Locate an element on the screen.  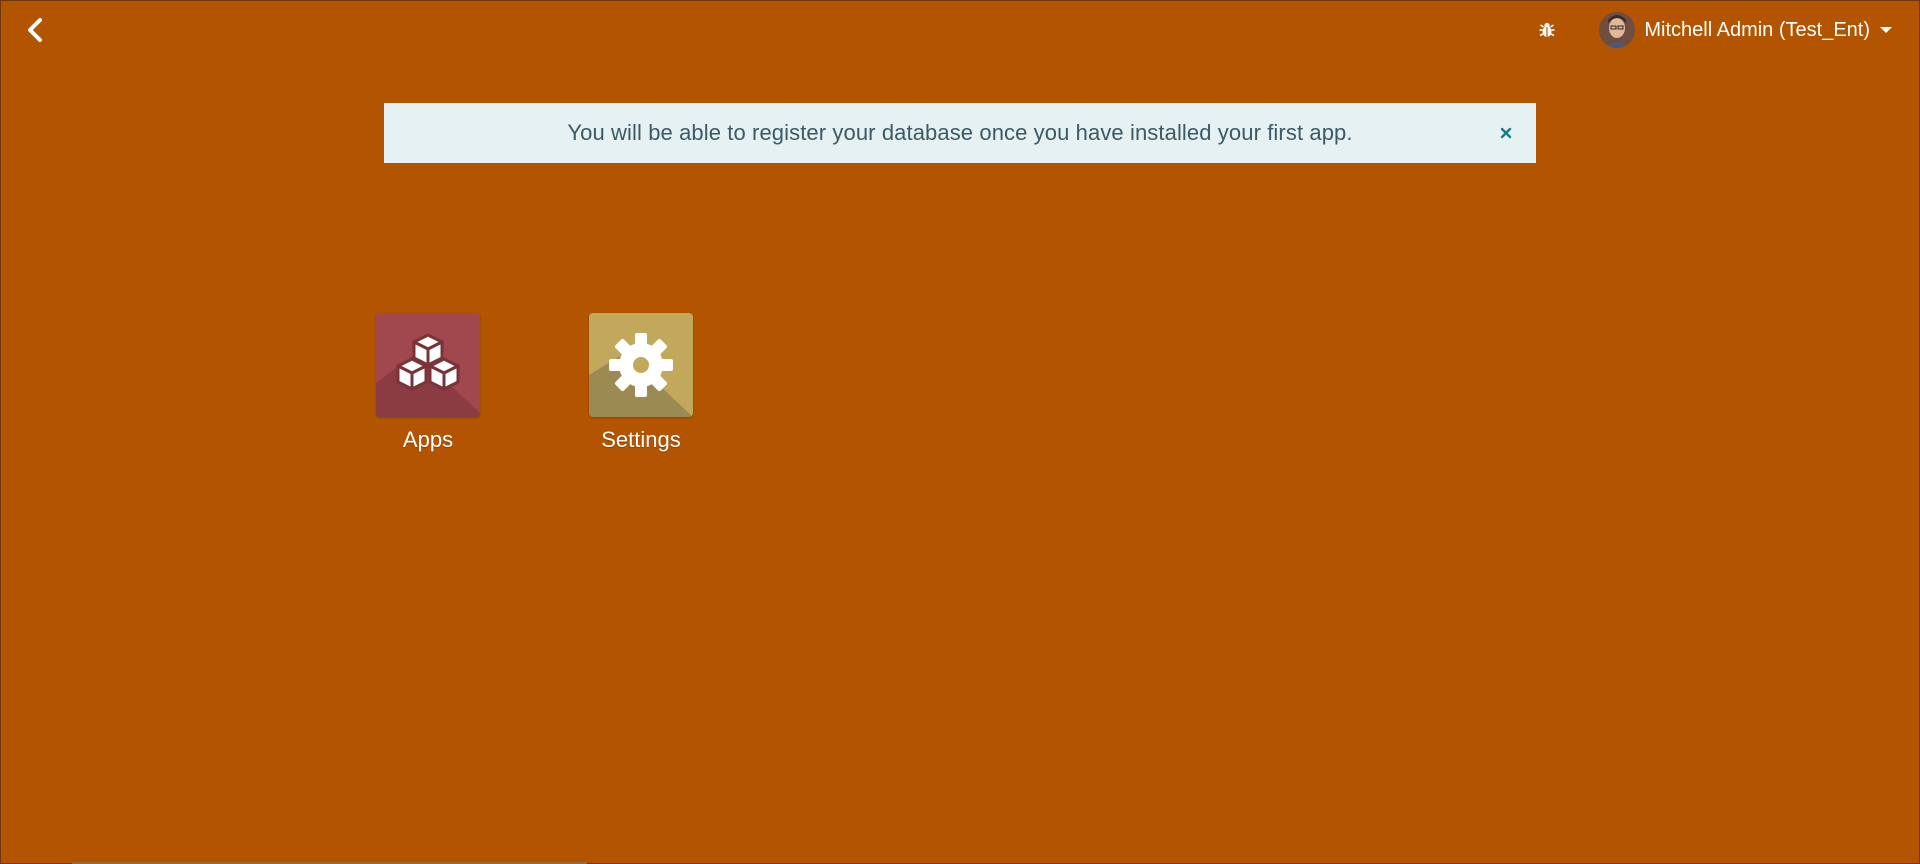
avatar is located at coordinates (1617, 30).